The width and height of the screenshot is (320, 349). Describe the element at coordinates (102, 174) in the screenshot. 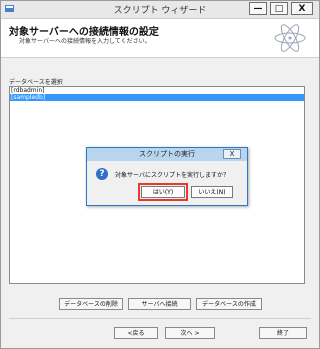

I see `question-icon: ?` at that location.